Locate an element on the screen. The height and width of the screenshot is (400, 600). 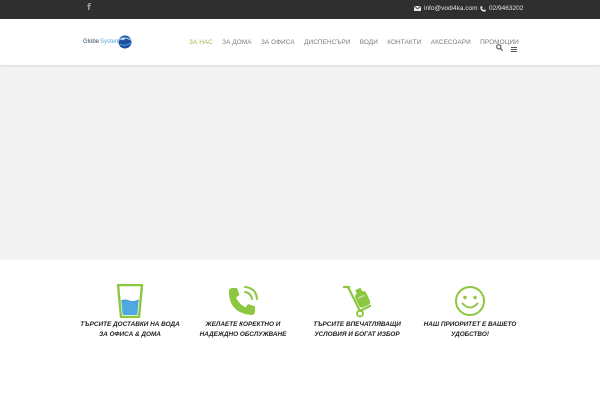
smiley-icon is located at coordinates (470, 301).